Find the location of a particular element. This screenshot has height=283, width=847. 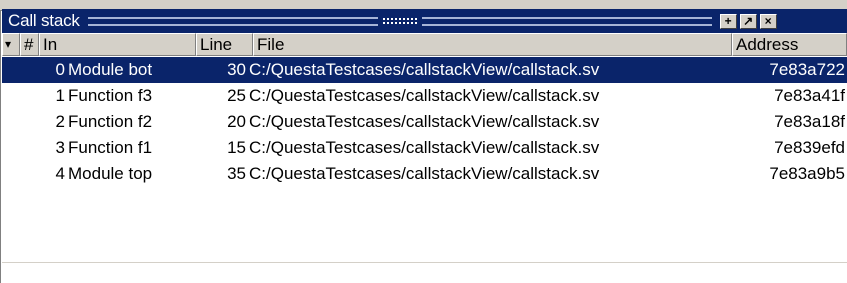

cell-line: 25 is located at coordinates (236, 95).